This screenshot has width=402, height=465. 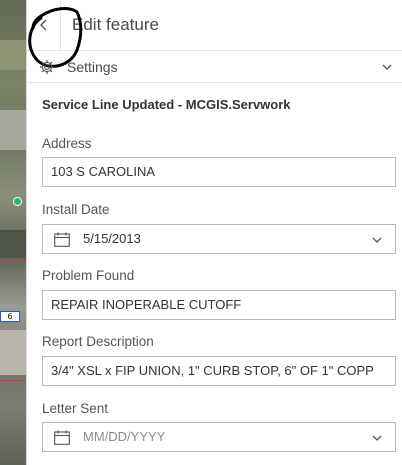 I want to click on letter-sent-placeholder: MM/DD/YYYY, so click(x=124, y=436).